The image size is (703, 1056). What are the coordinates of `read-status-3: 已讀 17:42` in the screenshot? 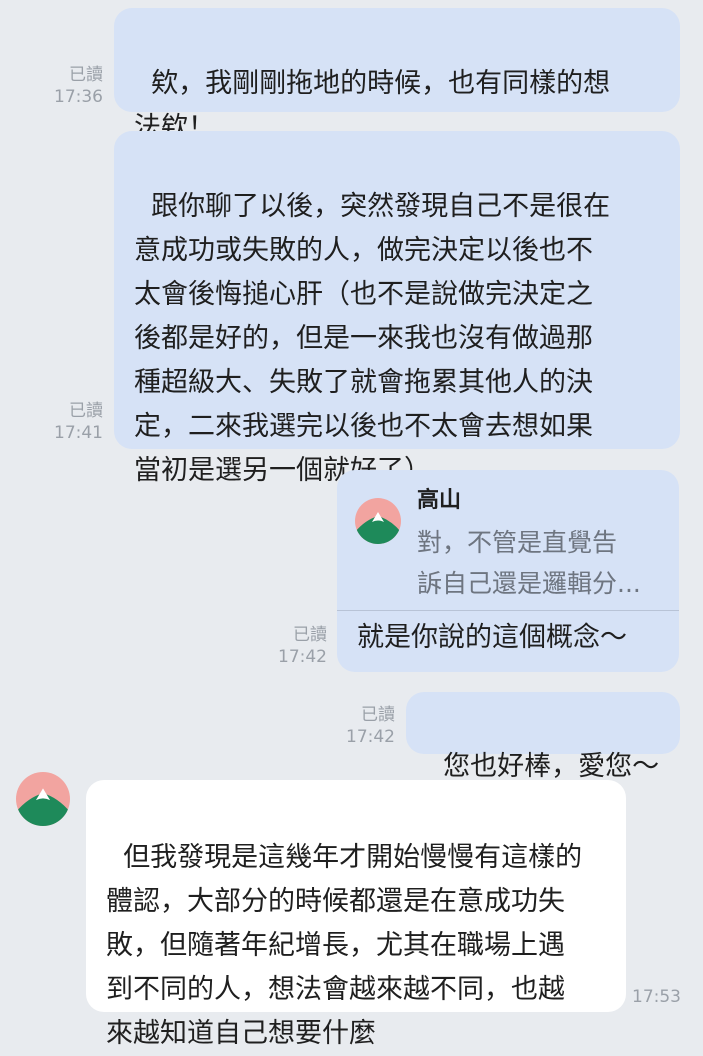 It's located at (294, 646).